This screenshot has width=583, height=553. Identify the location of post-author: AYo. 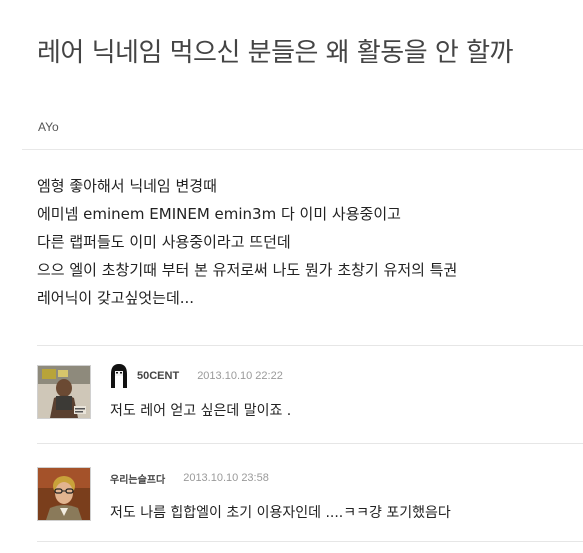
(48, 127).